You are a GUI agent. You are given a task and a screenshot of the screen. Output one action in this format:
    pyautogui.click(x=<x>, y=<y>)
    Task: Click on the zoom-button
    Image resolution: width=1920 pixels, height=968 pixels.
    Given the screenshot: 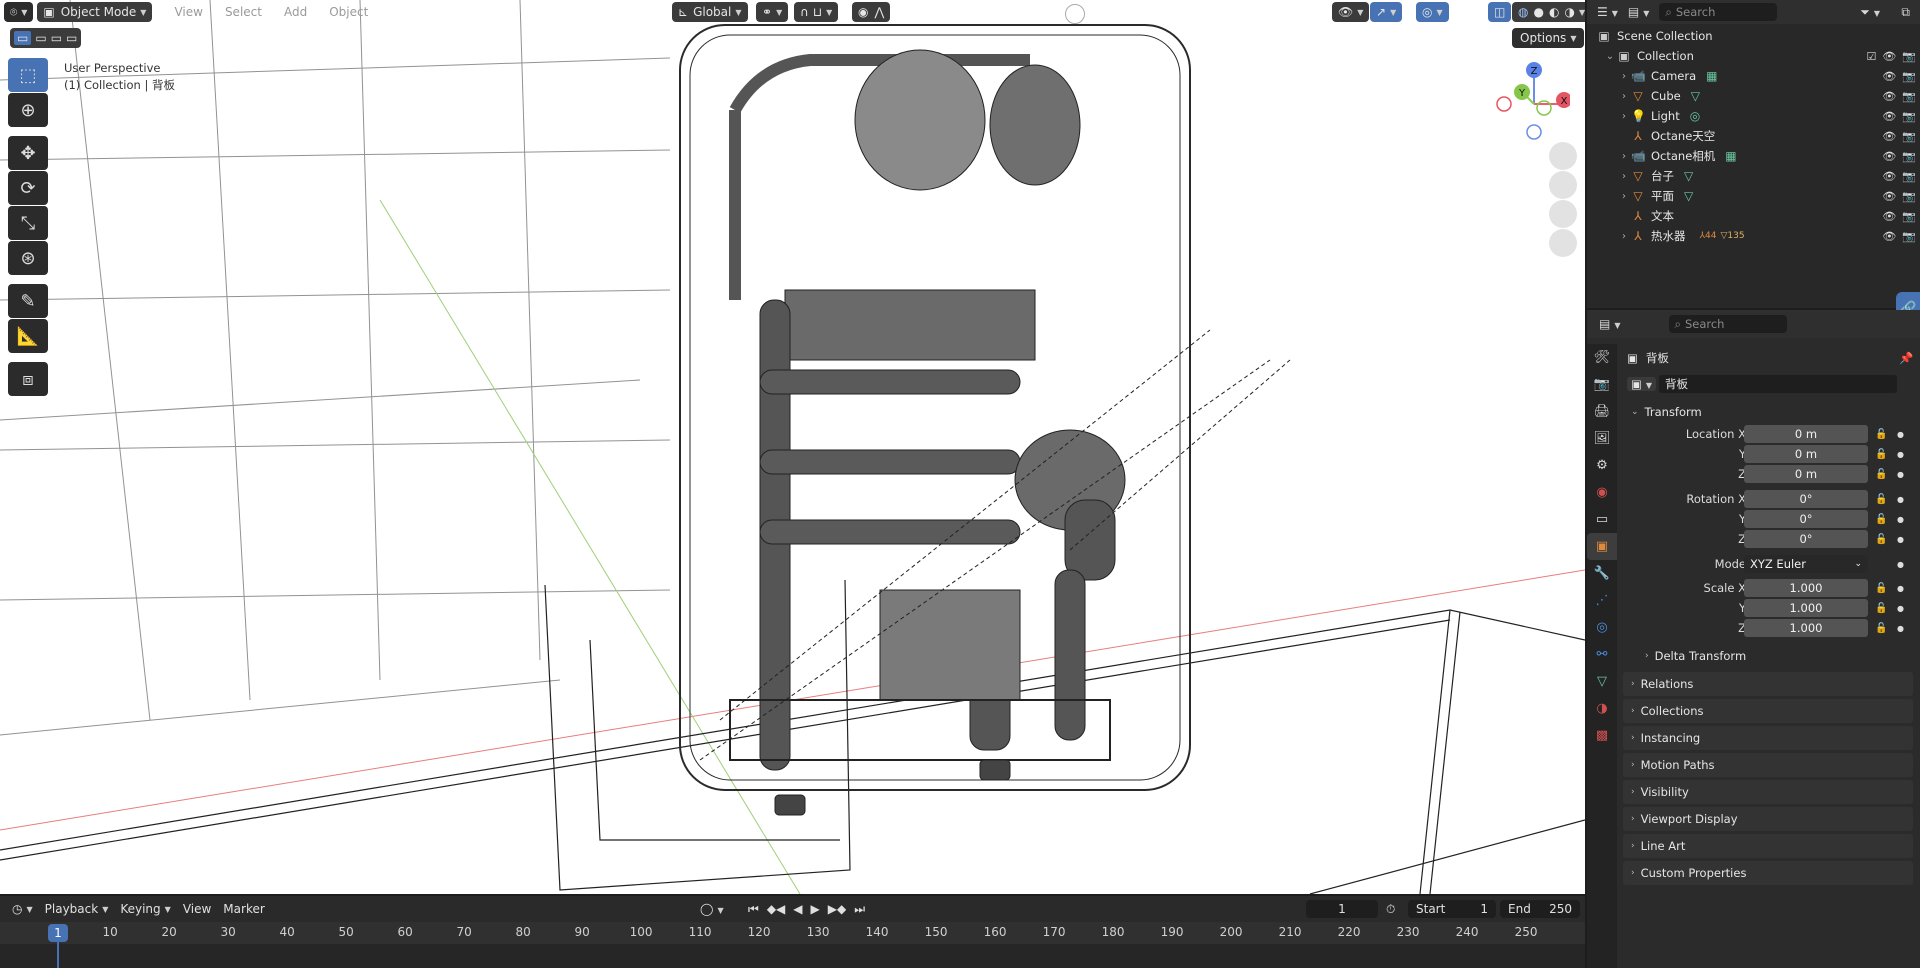 What is the action you would take?
    pyautogui.click(x=1563, y=156)
    